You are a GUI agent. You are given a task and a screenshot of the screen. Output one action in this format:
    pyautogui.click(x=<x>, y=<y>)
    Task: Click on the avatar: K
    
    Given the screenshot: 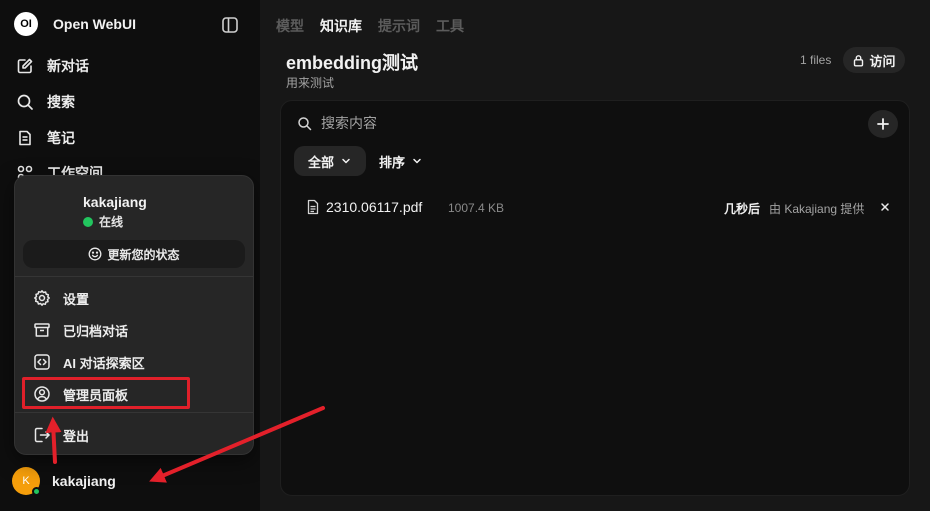 What is the action you would take?
    pyautogui.click(x=26, y=481)
    